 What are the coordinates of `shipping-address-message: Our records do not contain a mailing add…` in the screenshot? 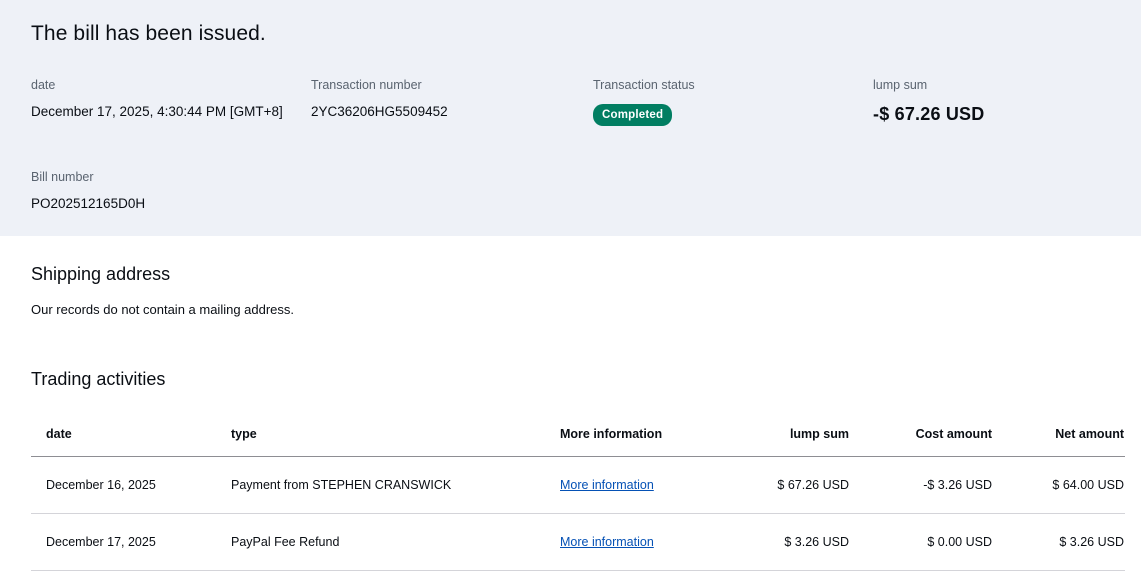 It's located at (163, 309).